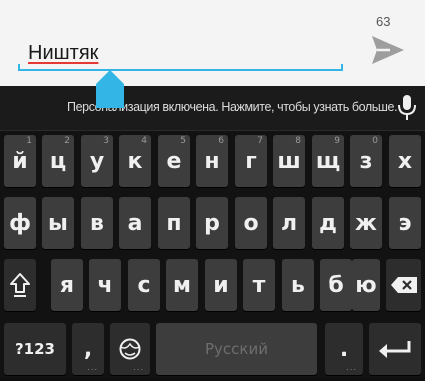  I want to click on mic-icon, so click(407, 107).